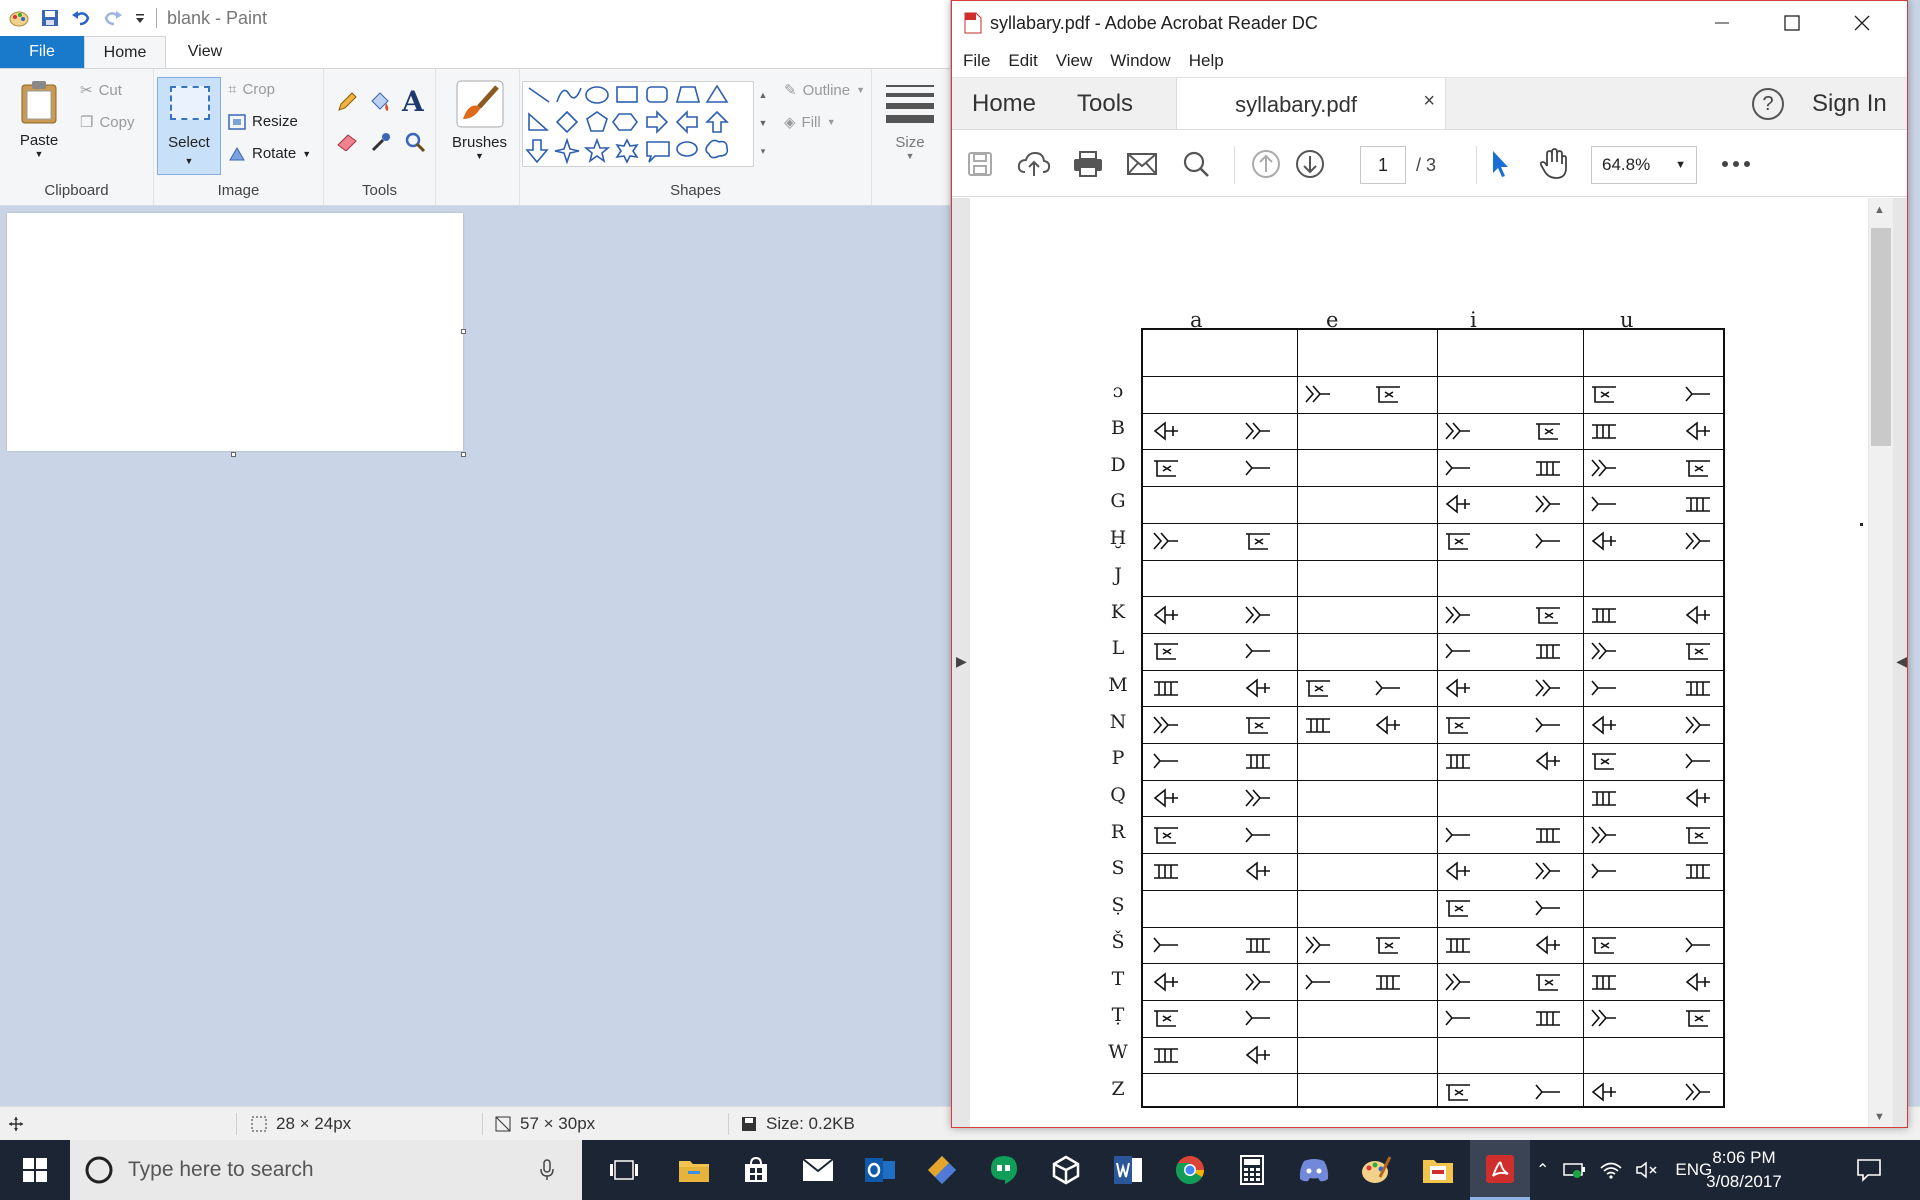 The image size is (1920, 1200). I want to click on left-panel-toggle-icon: ▶, so click(961, 661).